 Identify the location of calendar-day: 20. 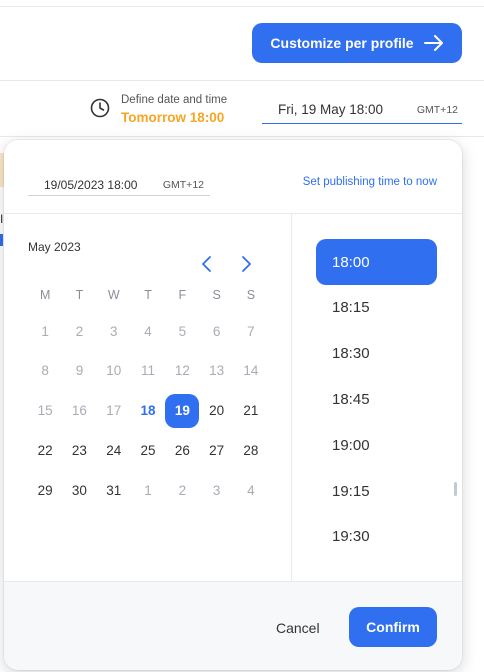
(216, 411).